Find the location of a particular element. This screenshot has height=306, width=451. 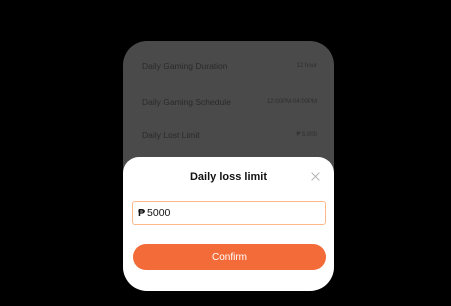

setting-row-daily-lost-limit: Daily Lost Limit ₱ 5,000 is located at coordinates (229, 135).